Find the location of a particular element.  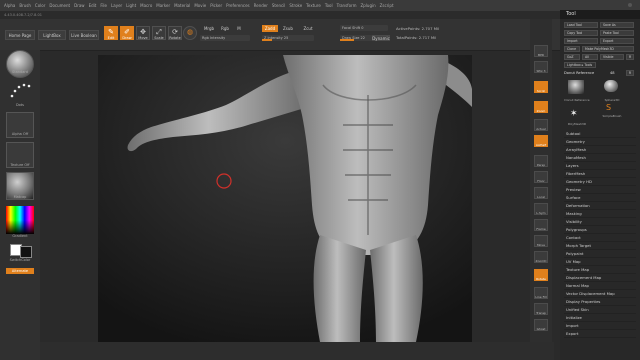

menu-item: Picker is located at coordinates (216, 5).